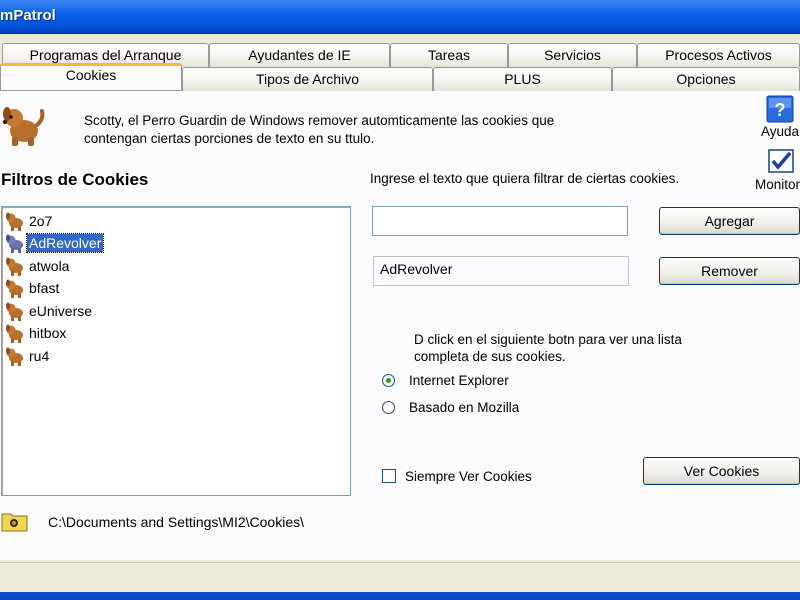 The width and height of the screenshot is (800, 600). Describe the element at coordinates (780, 131) in the screenshot. I see `help-label: Ayuda` at that location.